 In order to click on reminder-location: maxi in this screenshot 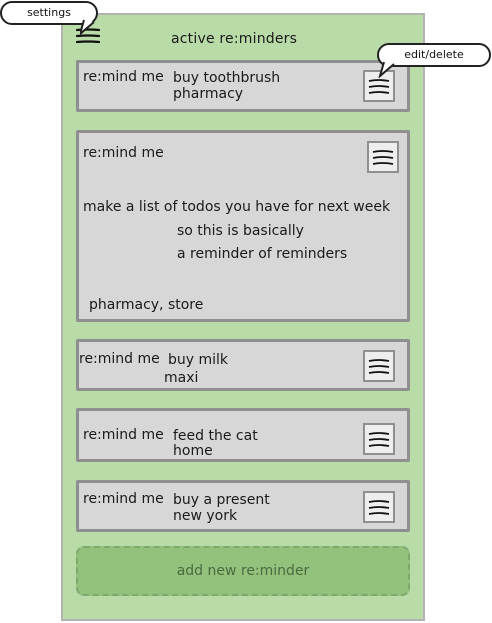, I will do `click(181, 378)`.